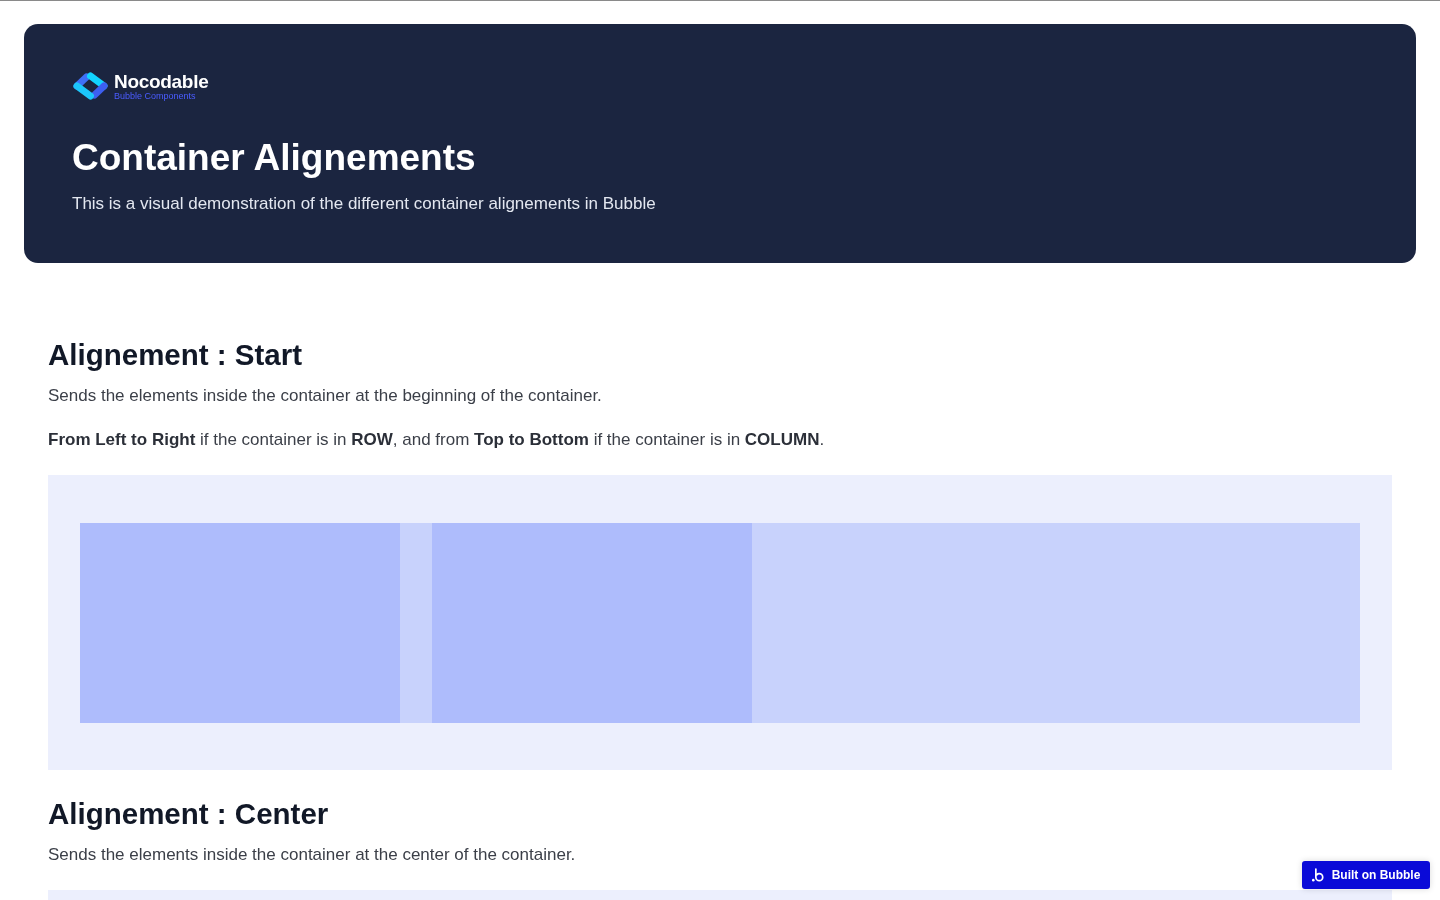 The height and width of the screenshot is (900, 1440). What do you see at coordinates (1317, 875) in the screenshot?
I see `logo-icon` at bounding box center [1317, 875].